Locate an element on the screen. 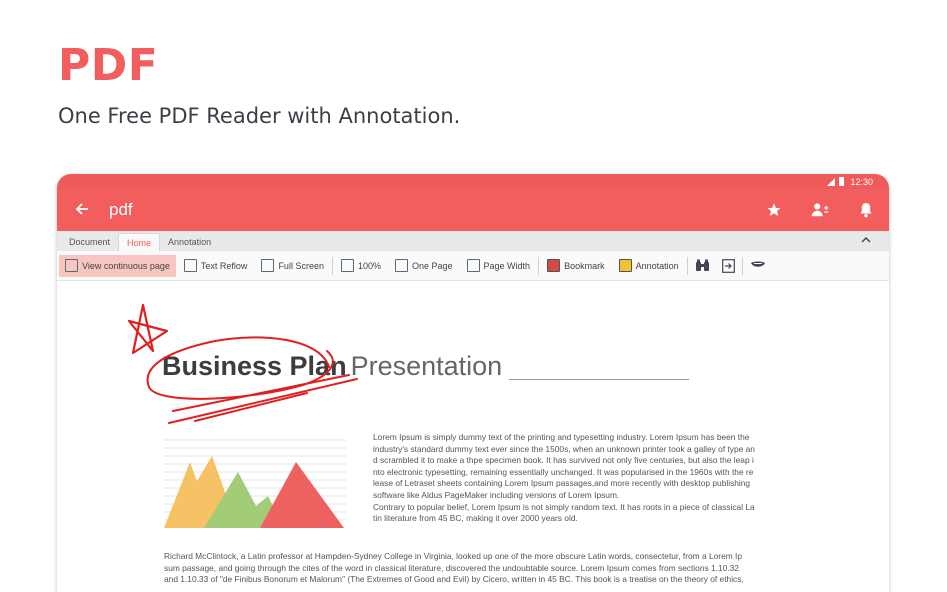  full-screen-label: Full Screen is located at coordinates (301, 265).